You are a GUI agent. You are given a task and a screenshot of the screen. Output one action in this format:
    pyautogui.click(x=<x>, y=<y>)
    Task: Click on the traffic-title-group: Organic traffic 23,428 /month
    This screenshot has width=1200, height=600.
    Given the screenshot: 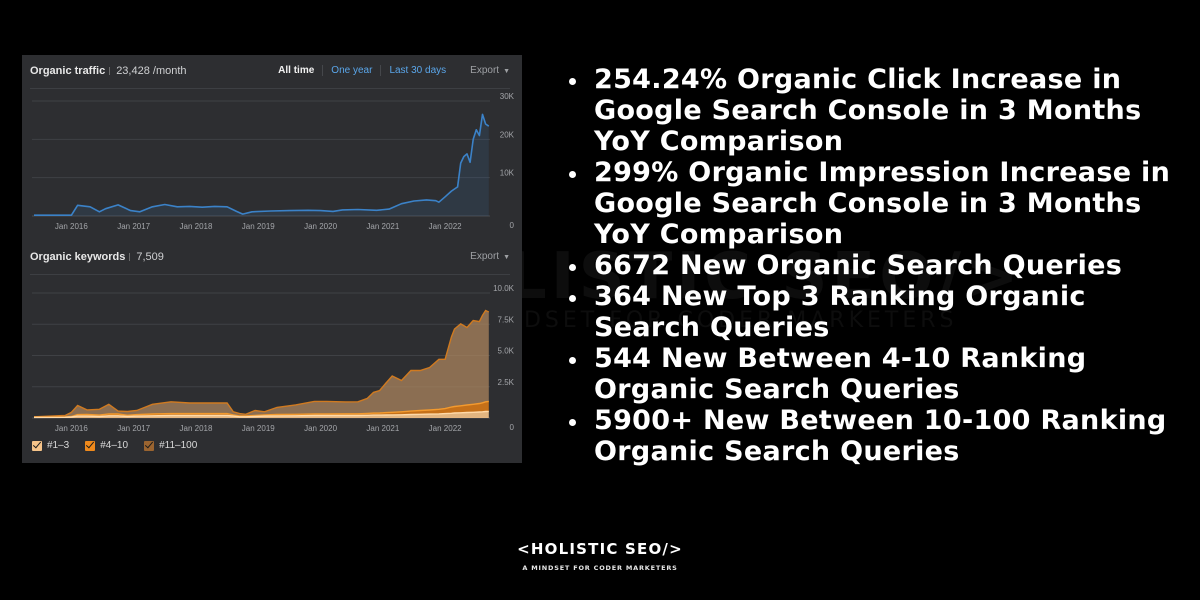 What is the action you would take?
    pyautogui.click(x=108, y=71)
    